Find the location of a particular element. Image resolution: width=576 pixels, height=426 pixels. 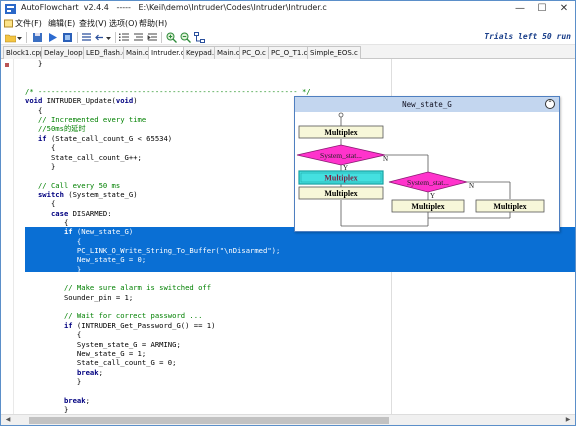

run-icon is located at coordinates (52, 37).